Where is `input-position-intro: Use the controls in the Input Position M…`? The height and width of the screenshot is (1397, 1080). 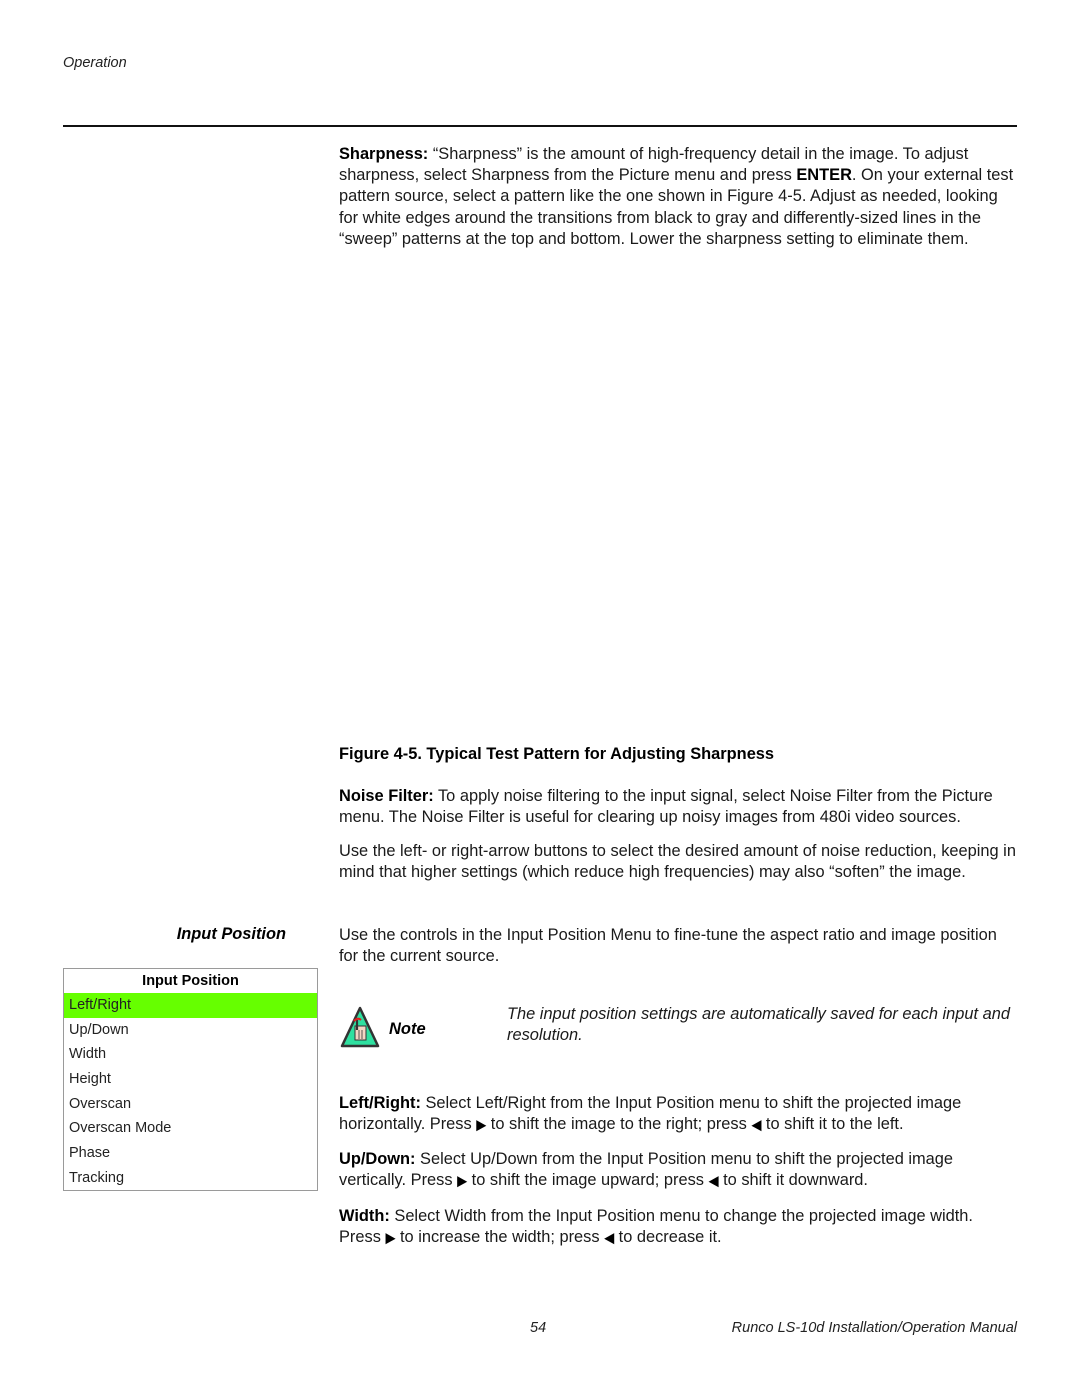
input-position-intro: Use the controls in the Input Position M… is located at coordinates (668, 946).